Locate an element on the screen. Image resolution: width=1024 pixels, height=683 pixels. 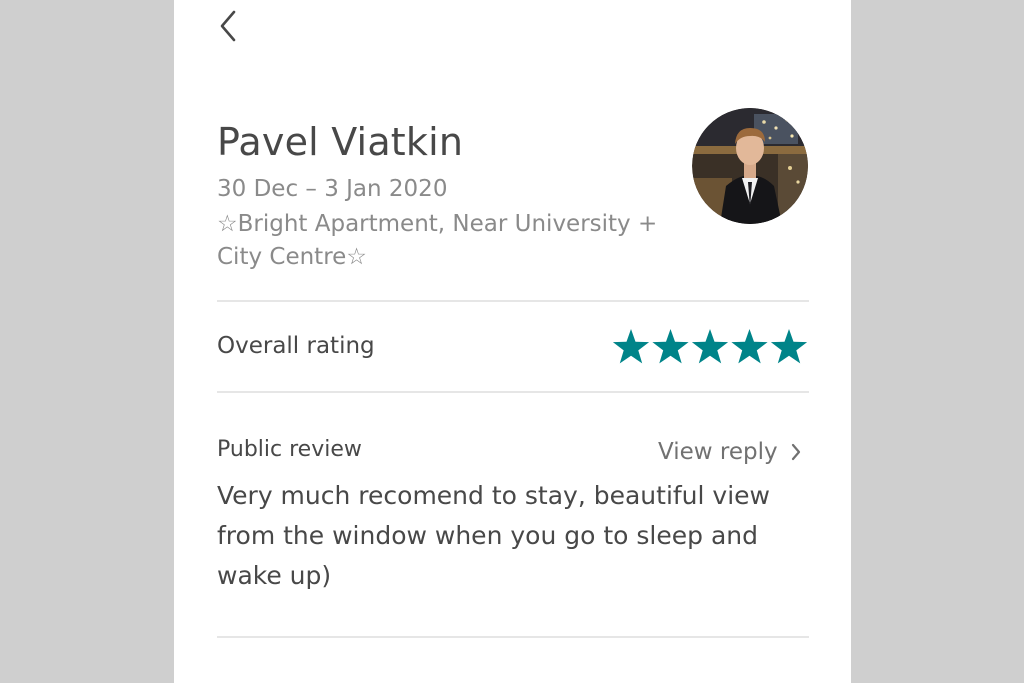
view-reply-label: View reply is located at coordinates (718, 452).